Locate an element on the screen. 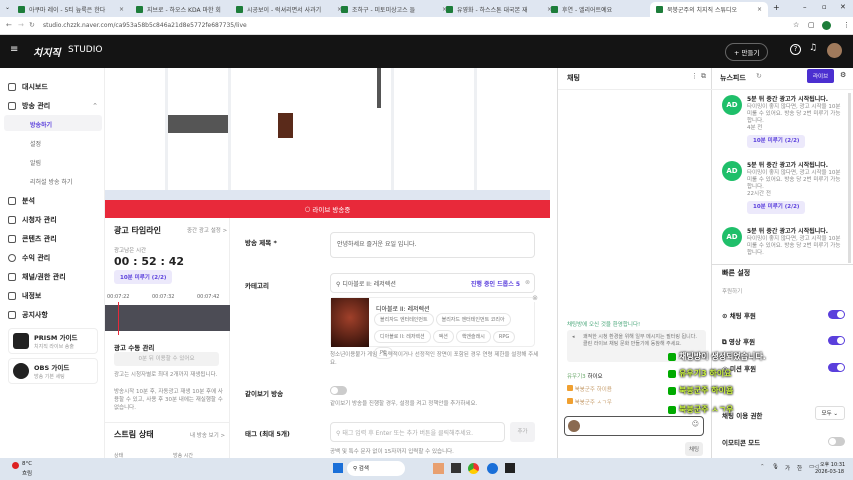  taskbar-search: ⚲ 검색 is located at coordinates (376, 468).